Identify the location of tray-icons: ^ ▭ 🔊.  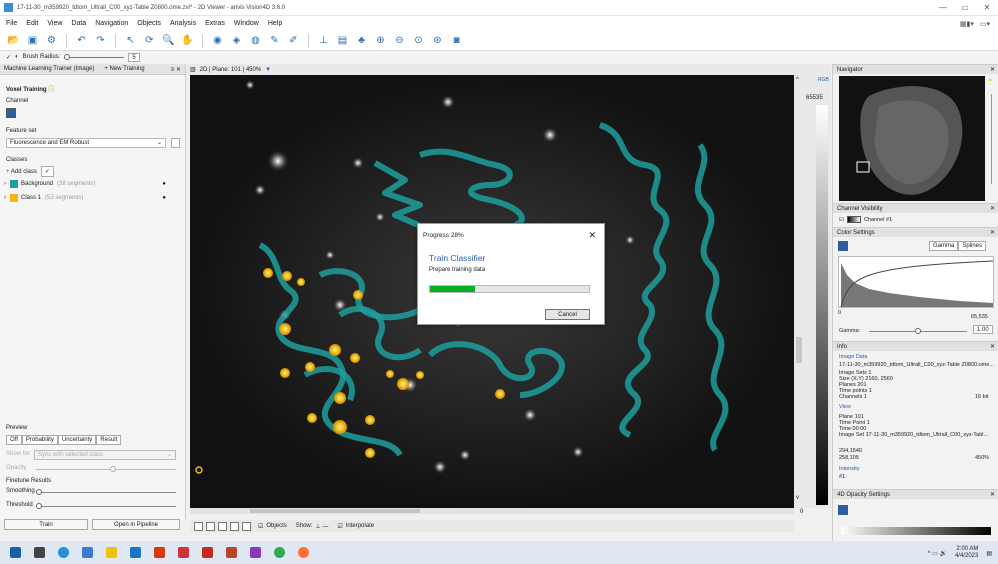
(937, 553).